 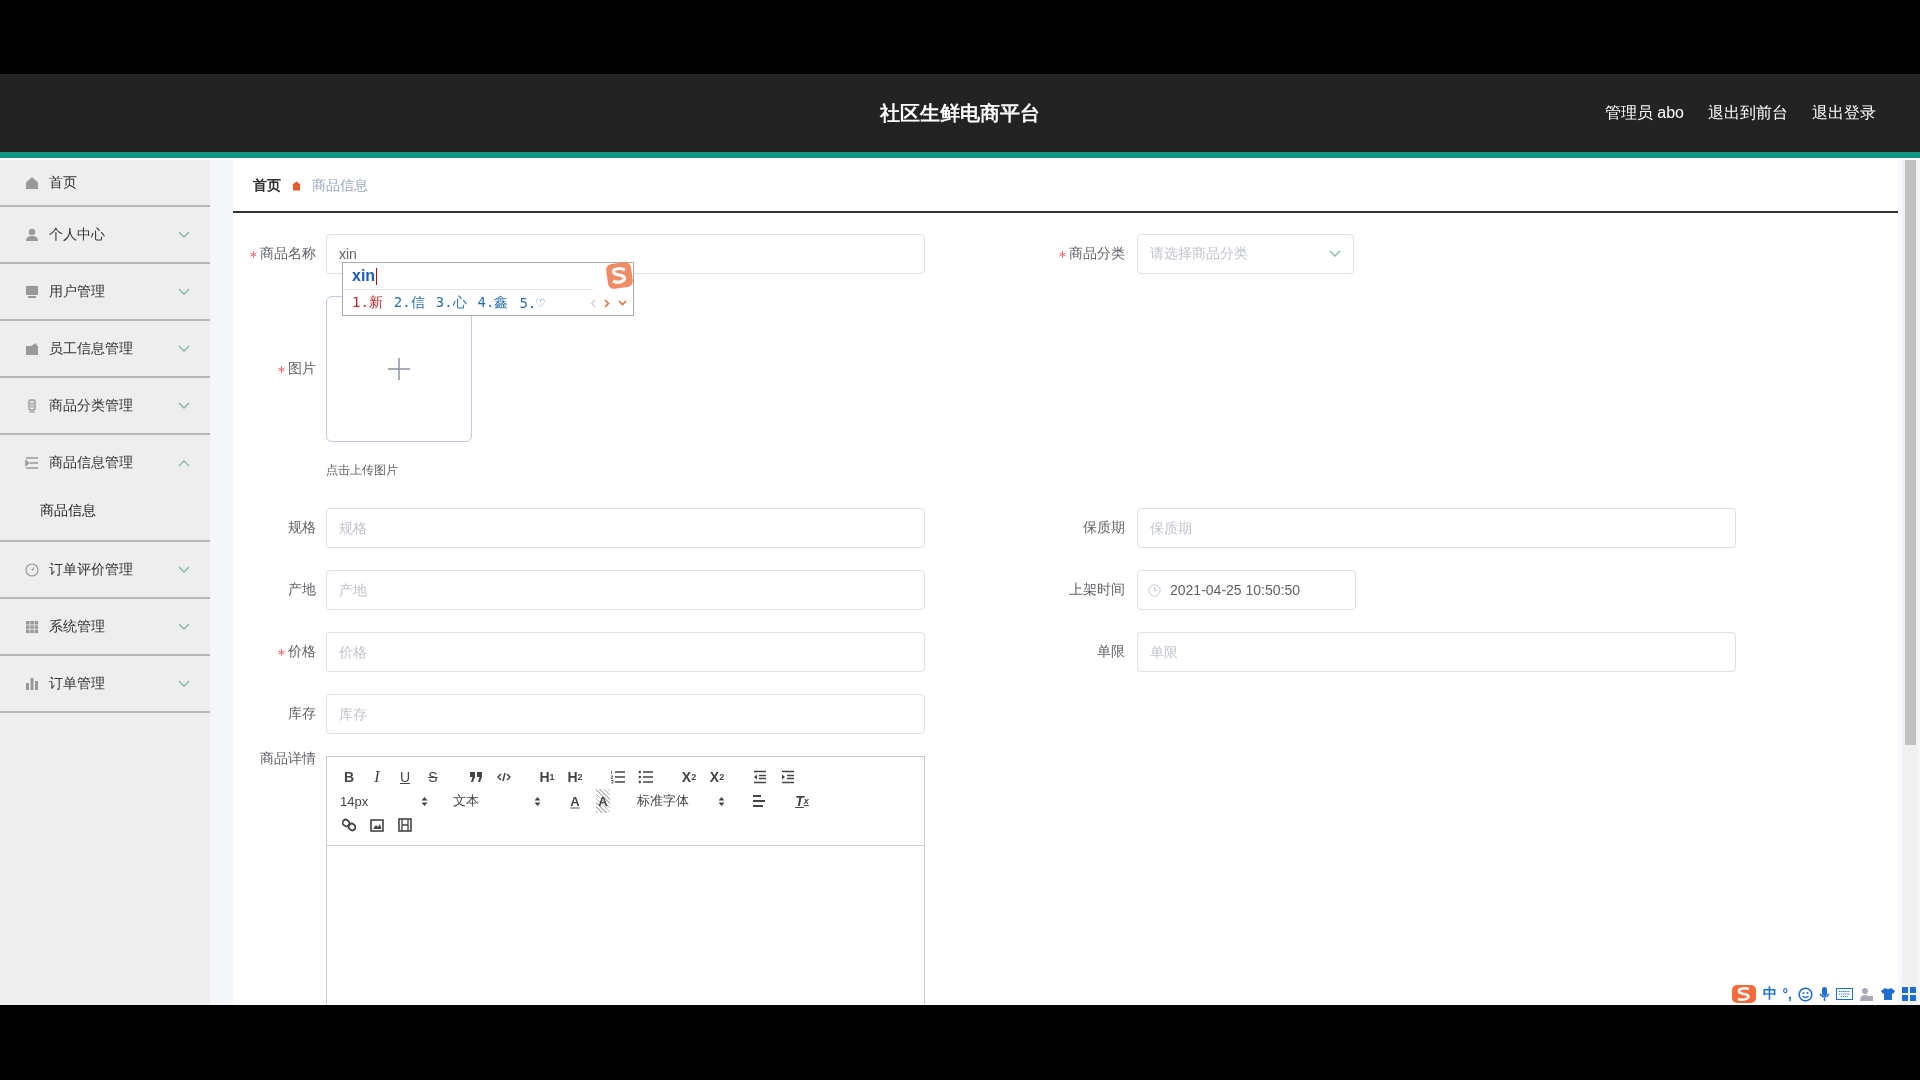 What do you see at coordinates (349, 825) in the screenshot?
I see `link-icon` at bounding box center [349, 825].